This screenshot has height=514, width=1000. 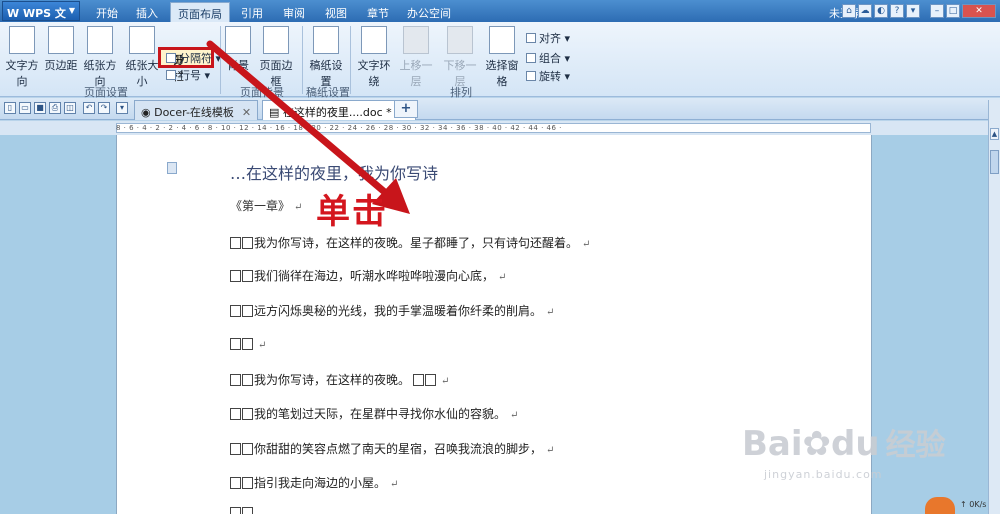 I want to click on line-numbers-icon, so click(x=171, y=75).